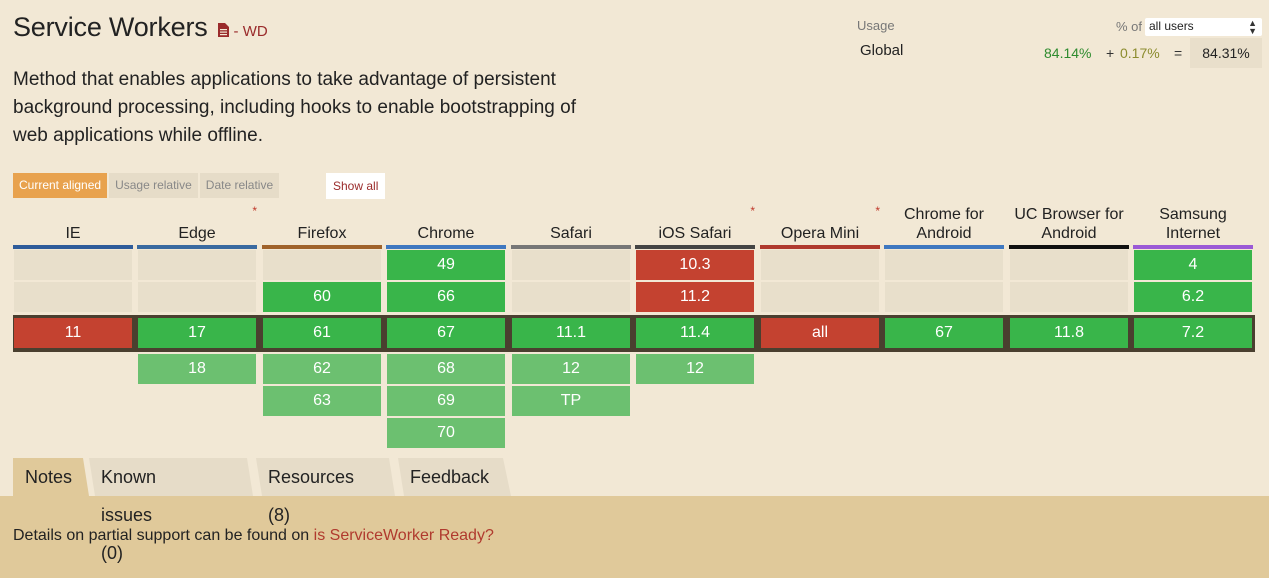 This screenshot has height=578, width=1269. Describe the element at coordinates (1129, 26) in the screenshot. I see `percent-of-label: % of` at that location.